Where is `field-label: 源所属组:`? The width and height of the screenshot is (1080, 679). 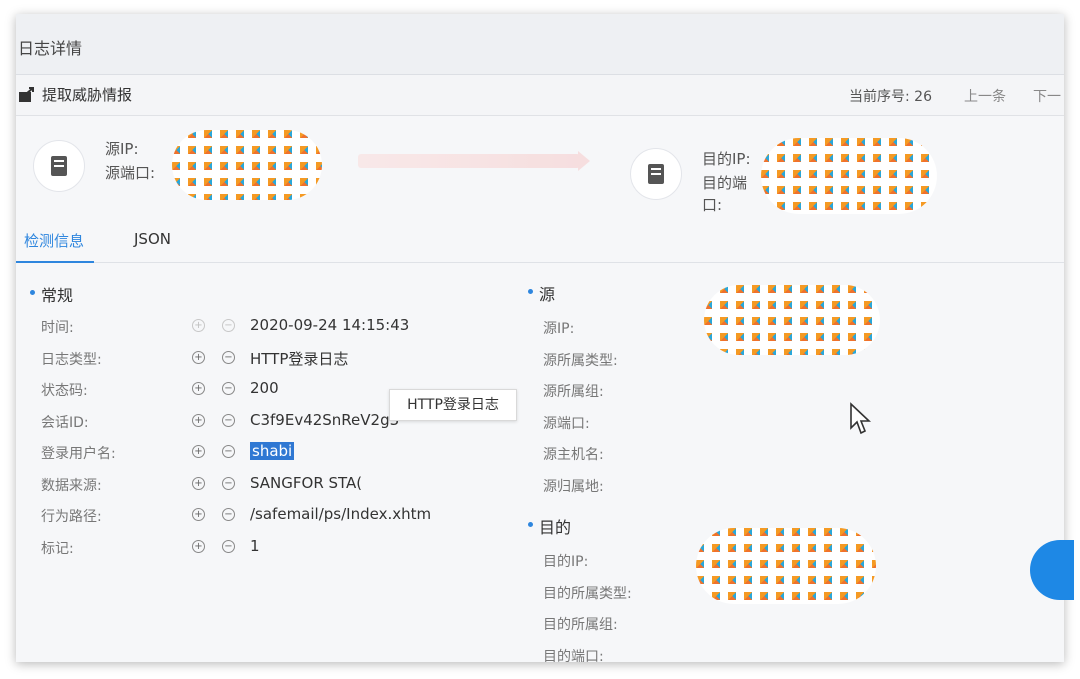
field-label: 源所属组: is located at coordinates (573, 392).